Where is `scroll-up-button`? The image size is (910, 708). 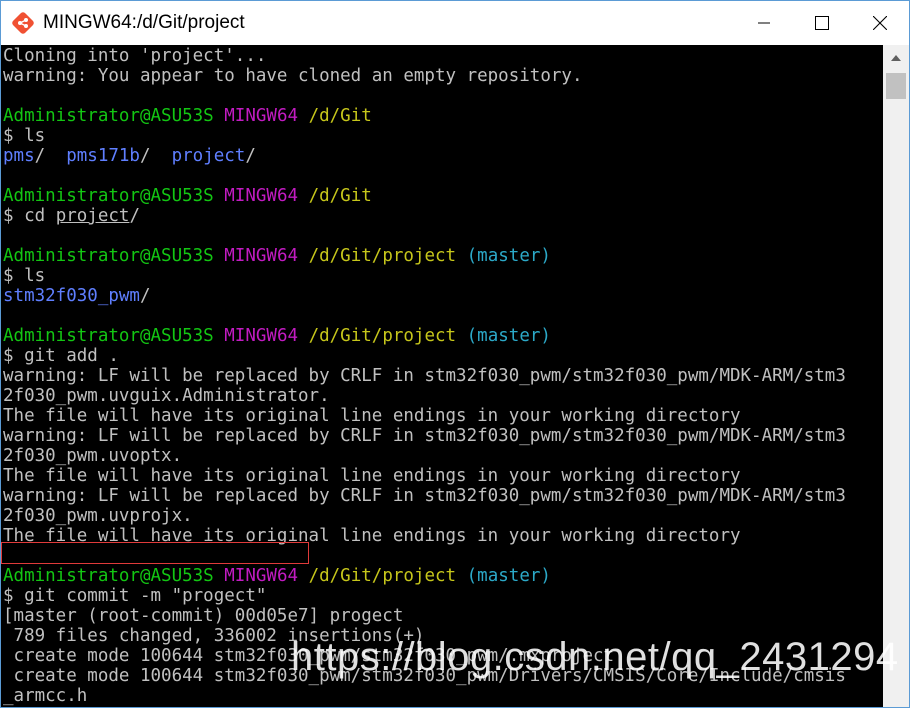
scroll-up-button is located at coordinates (896, 58).